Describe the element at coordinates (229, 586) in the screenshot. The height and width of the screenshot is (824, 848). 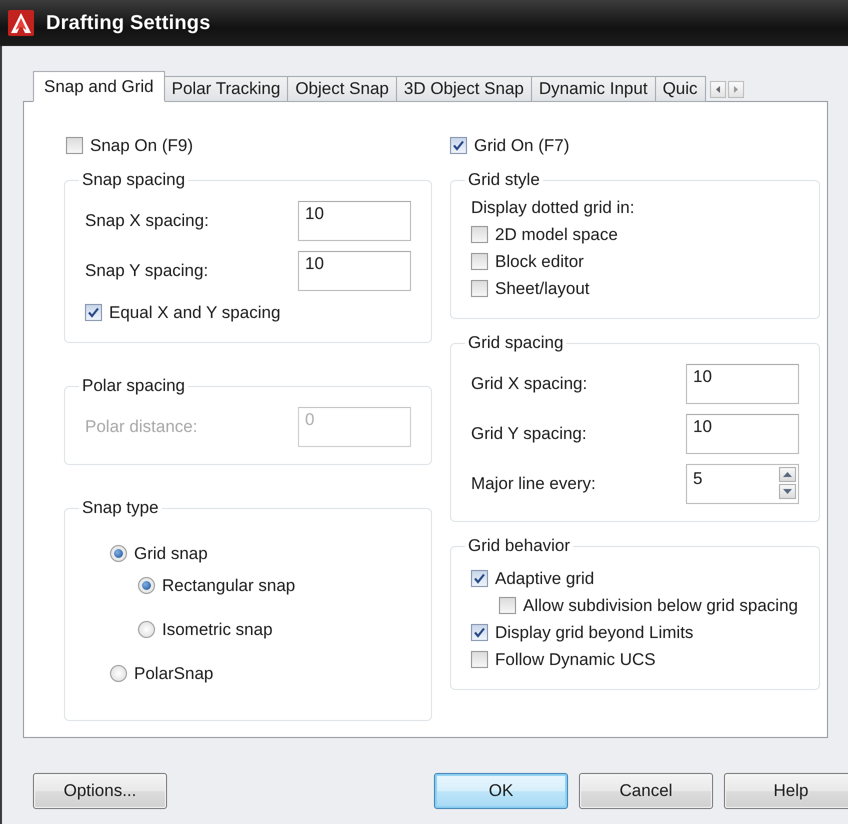
I see `radio-label: Rectangular snap` at that location.